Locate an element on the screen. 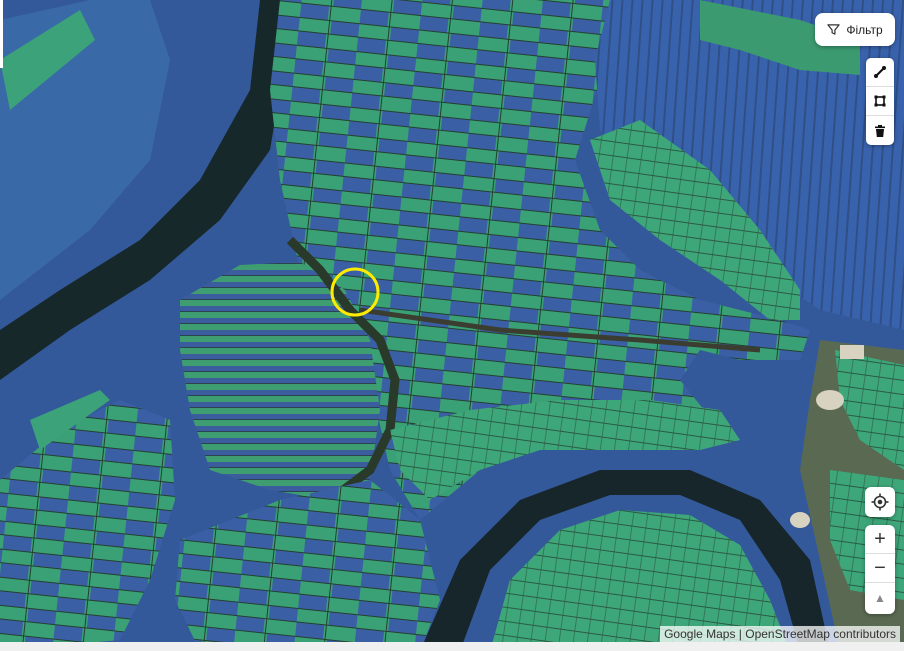  filter-label: Фільтр is located at coordinates (864, 29).